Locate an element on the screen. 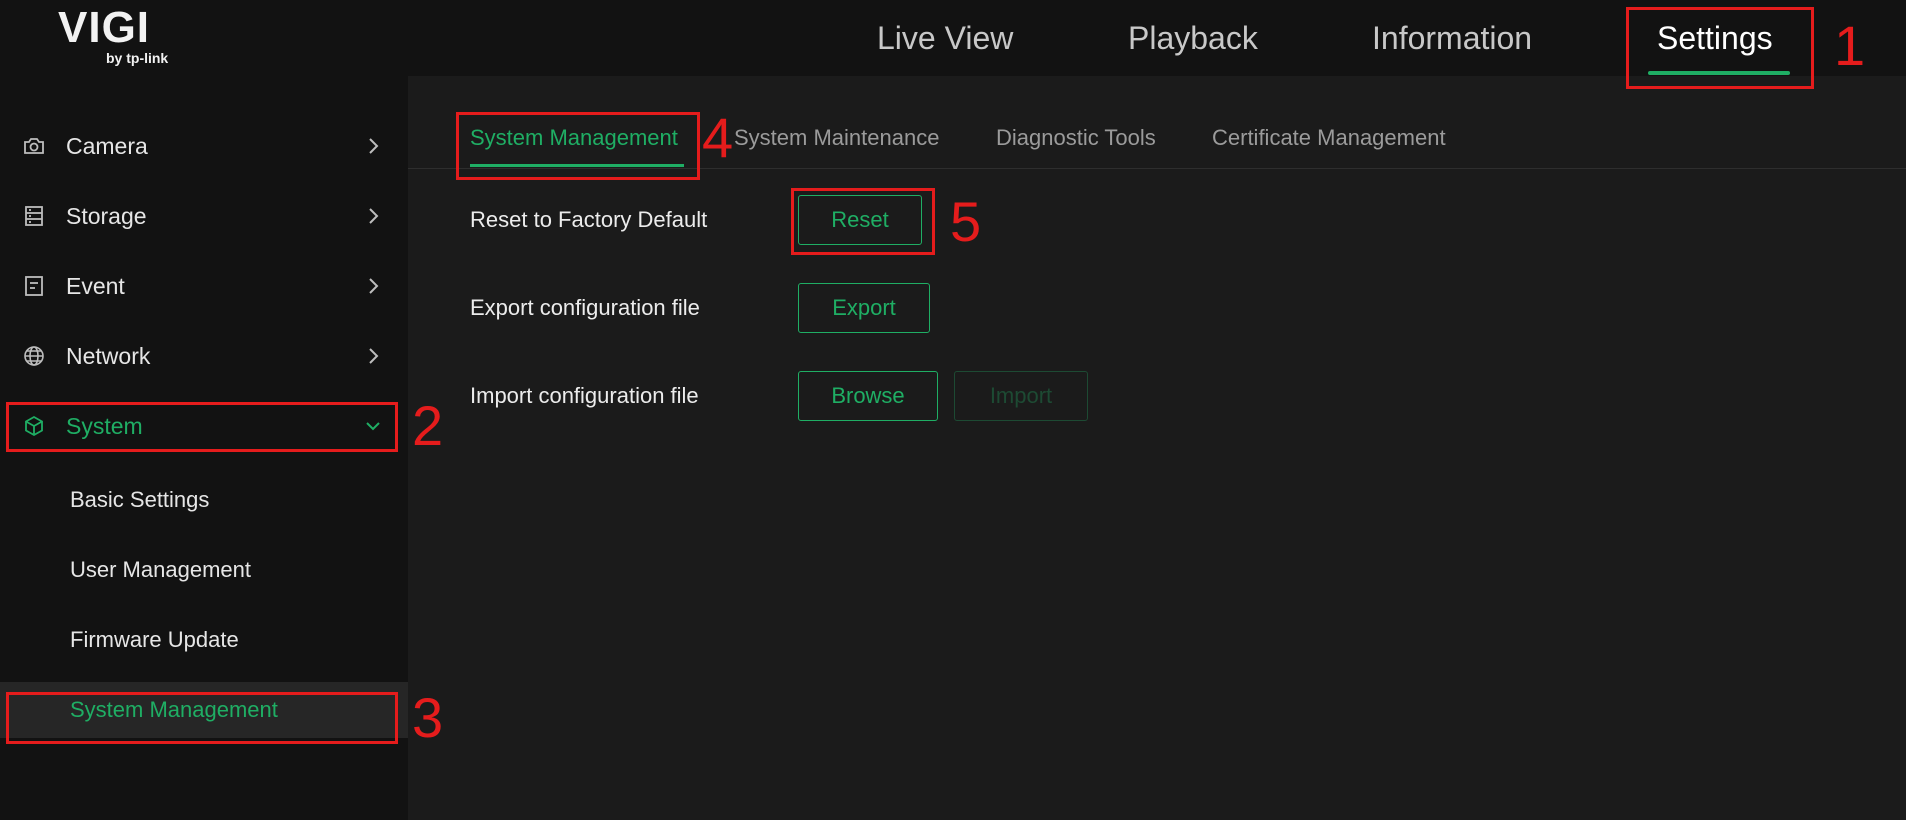 The width and height of the screenshot is (1906, 820). export-button: Export is located at coordinates (864, 308).